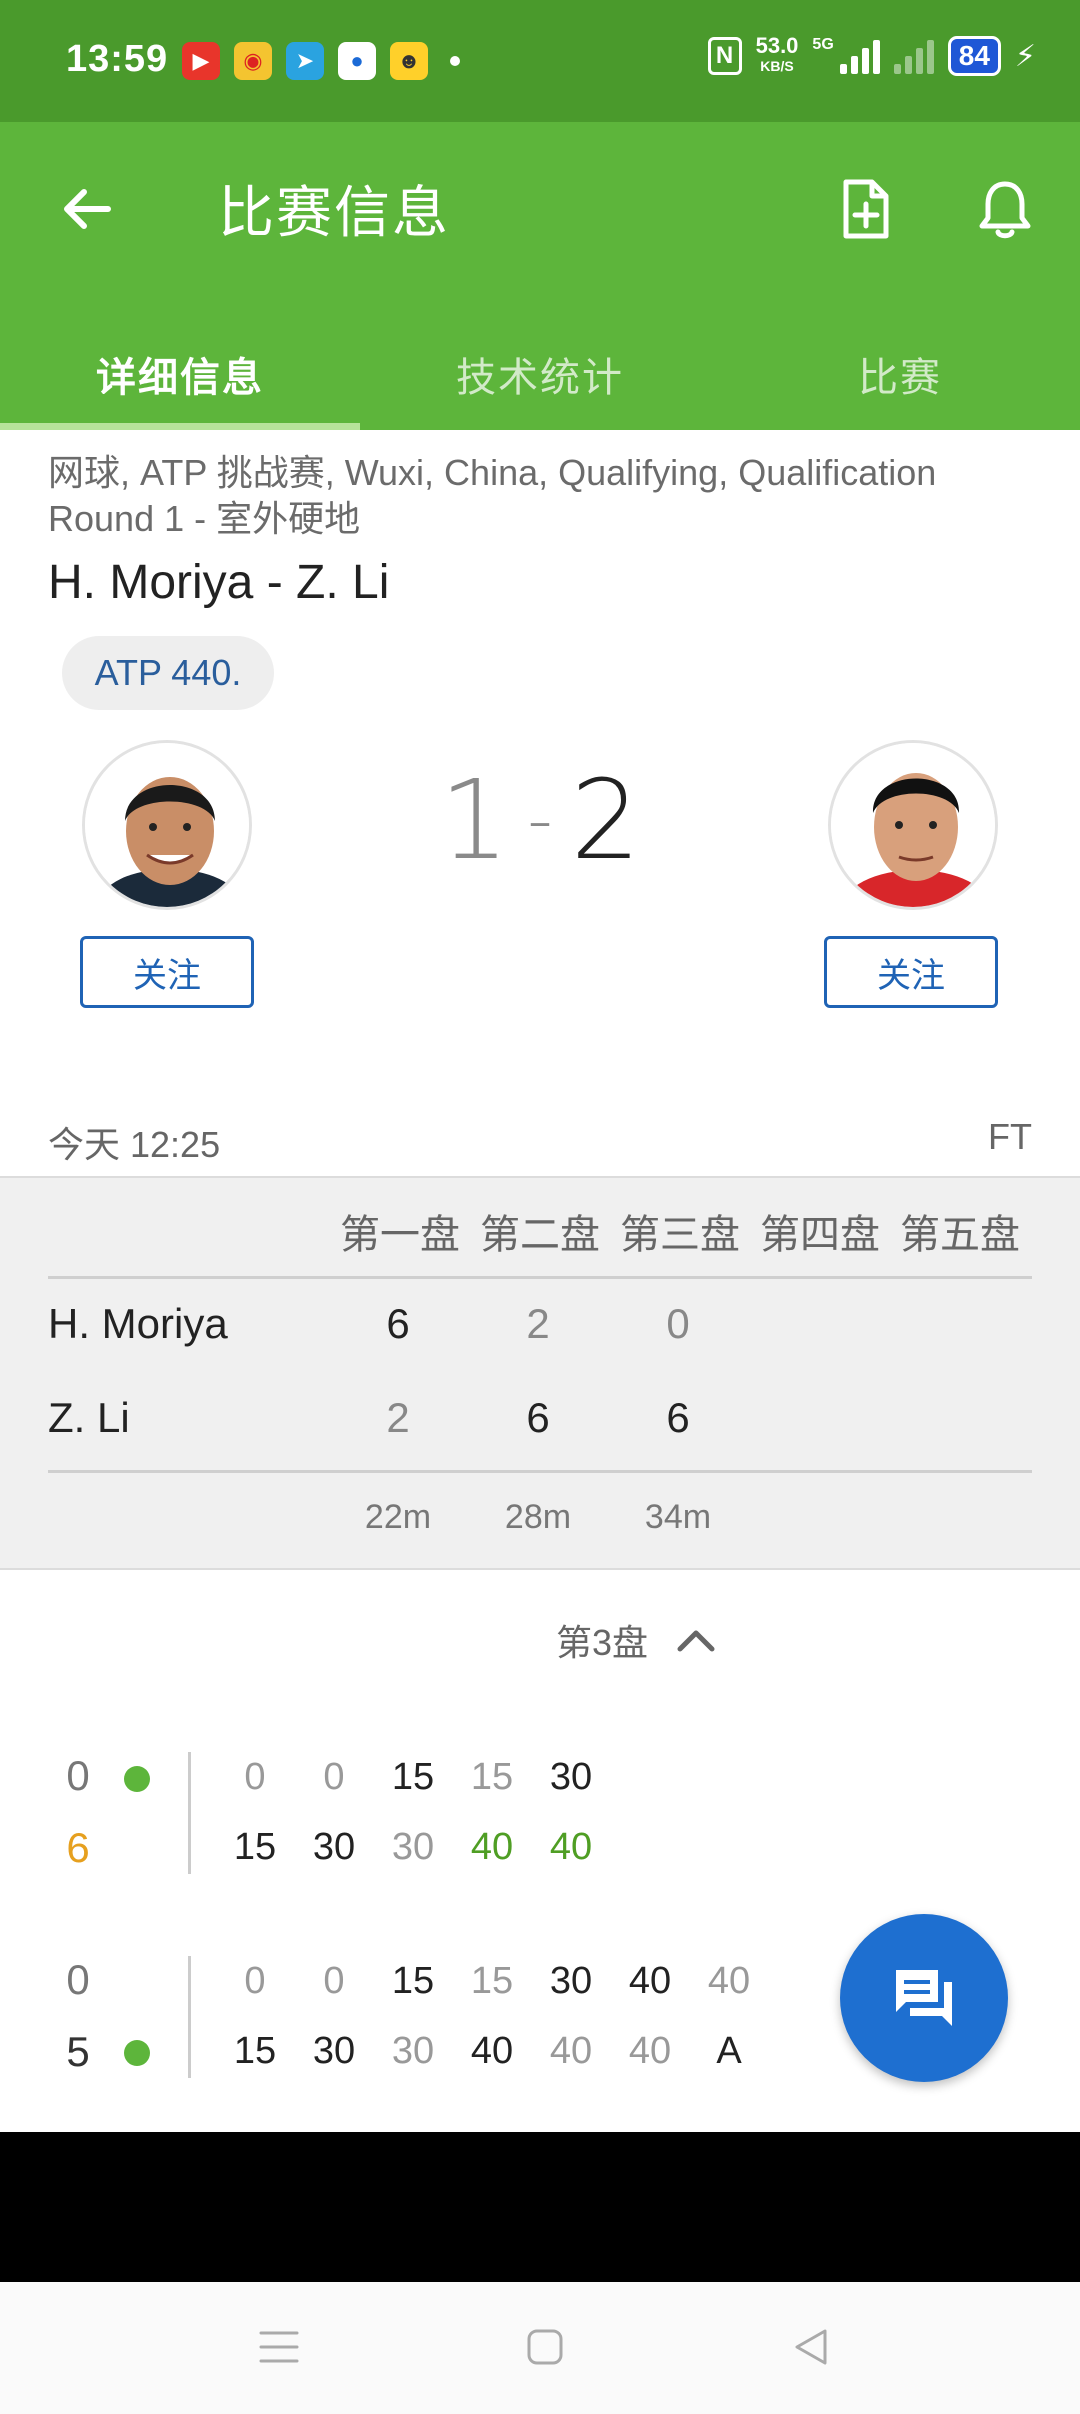 The width and height of the screenshot is (1080, 2414). I want to click on home-set-1: 6, so click(398, 1323).